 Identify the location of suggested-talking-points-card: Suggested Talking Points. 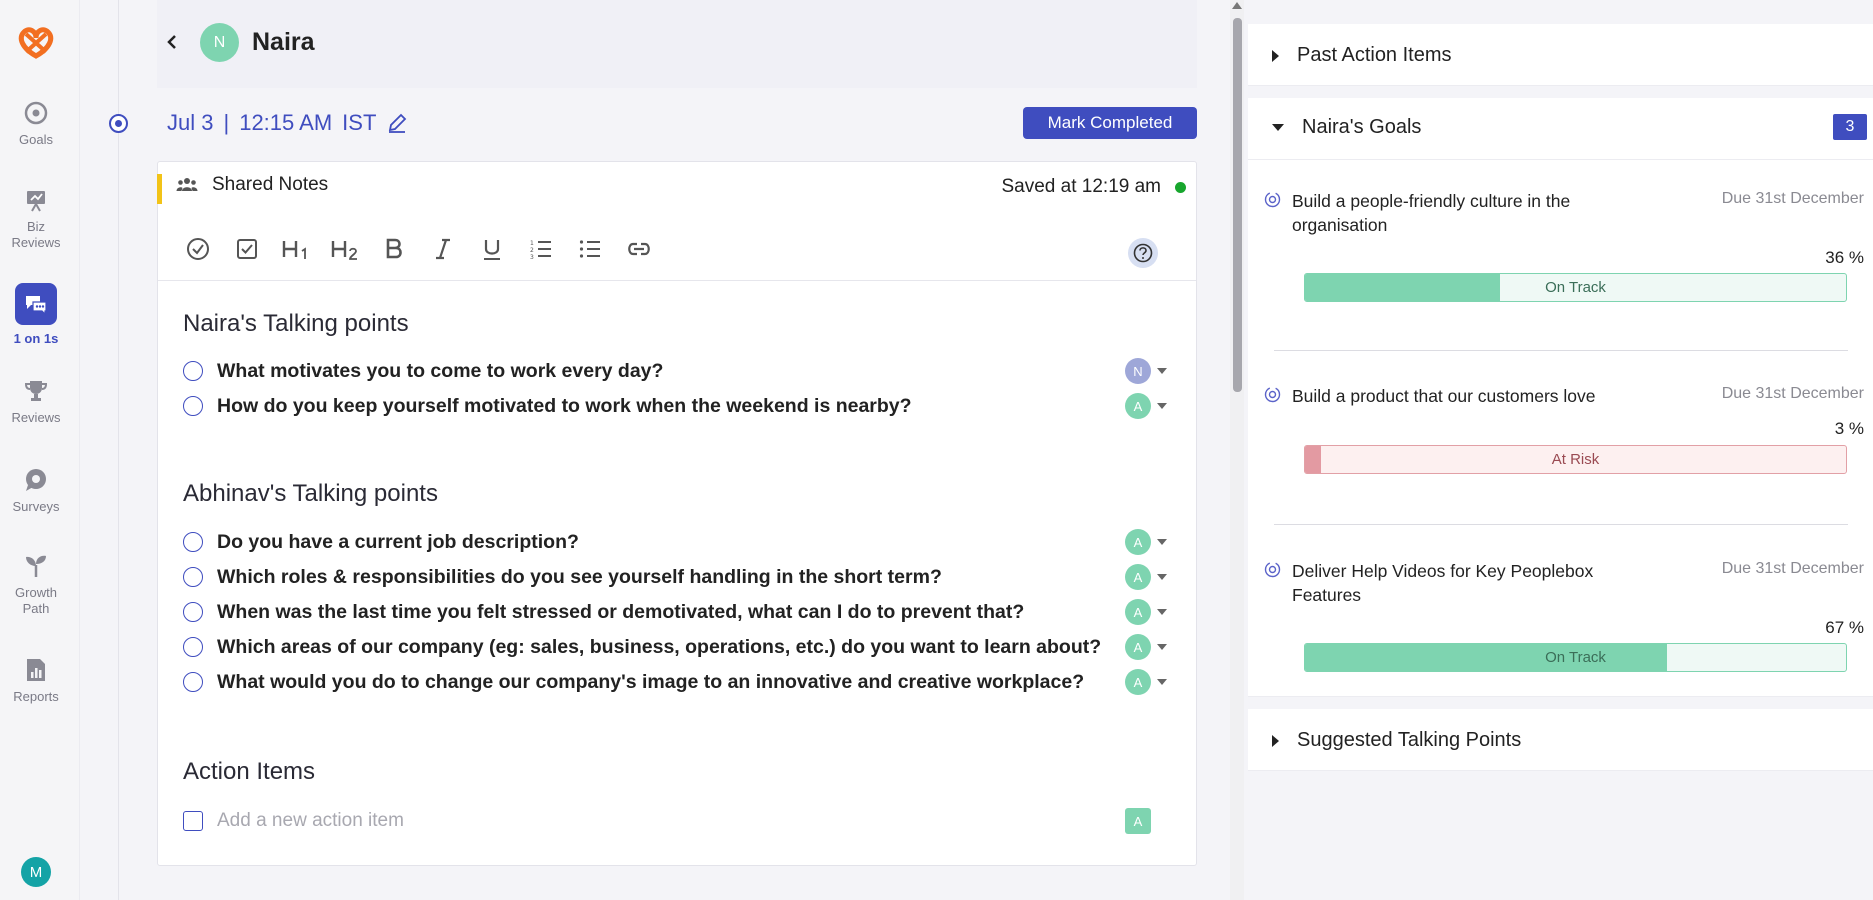
(1560, 740).